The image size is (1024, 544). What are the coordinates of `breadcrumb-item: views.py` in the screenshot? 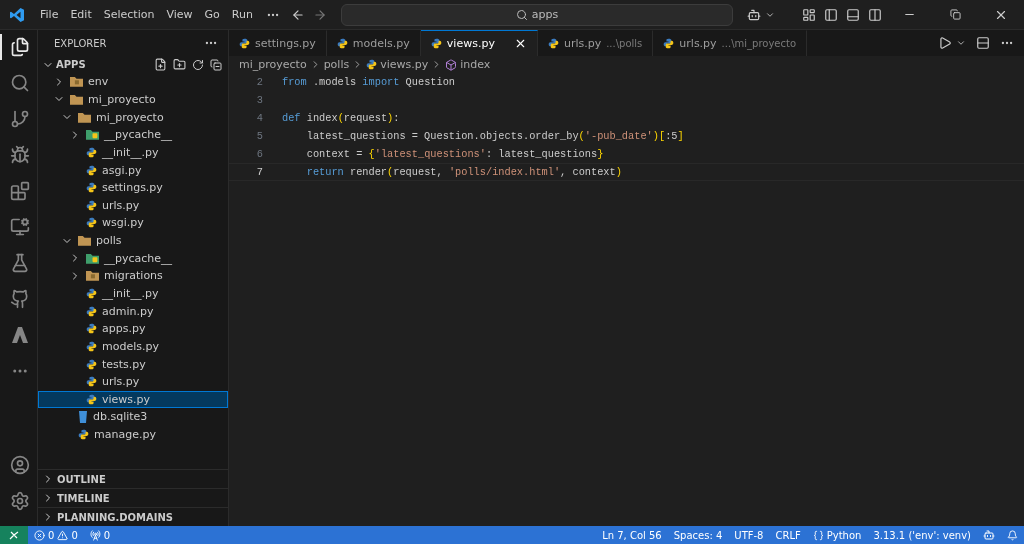 It's located at (404, 64).